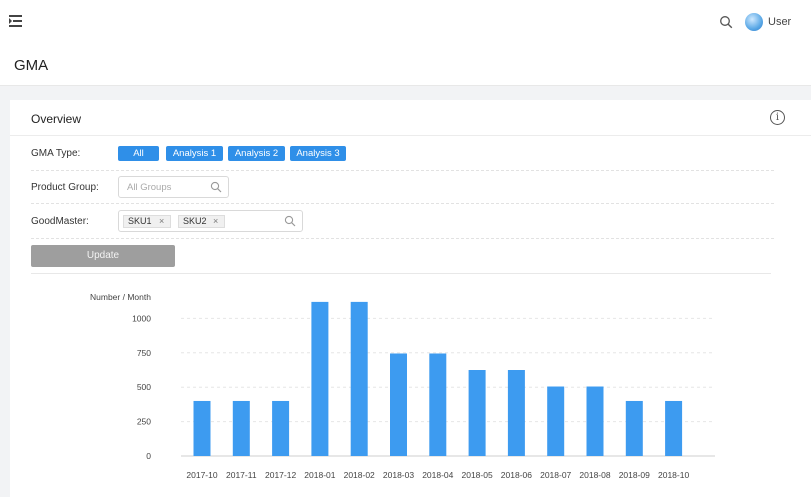 The image size is (811, 497). Describe the element at coordinates (779, 22) in the screenshot. I see `user-menu-label: User` at that location.